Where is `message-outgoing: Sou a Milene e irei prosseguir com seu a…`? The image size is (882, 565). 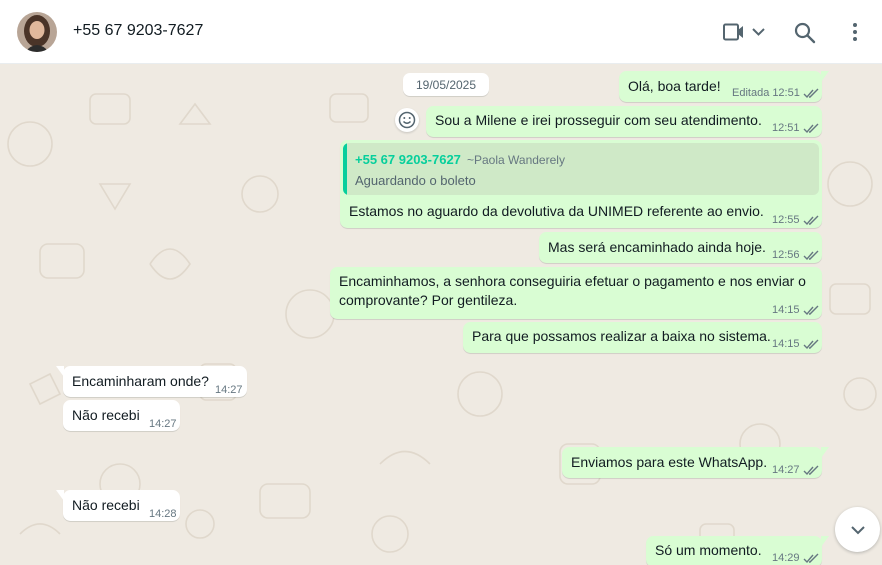
message-outgoing: Sou a Milene e irei prosseguir com seu a… is located at coordinates (624, 121).